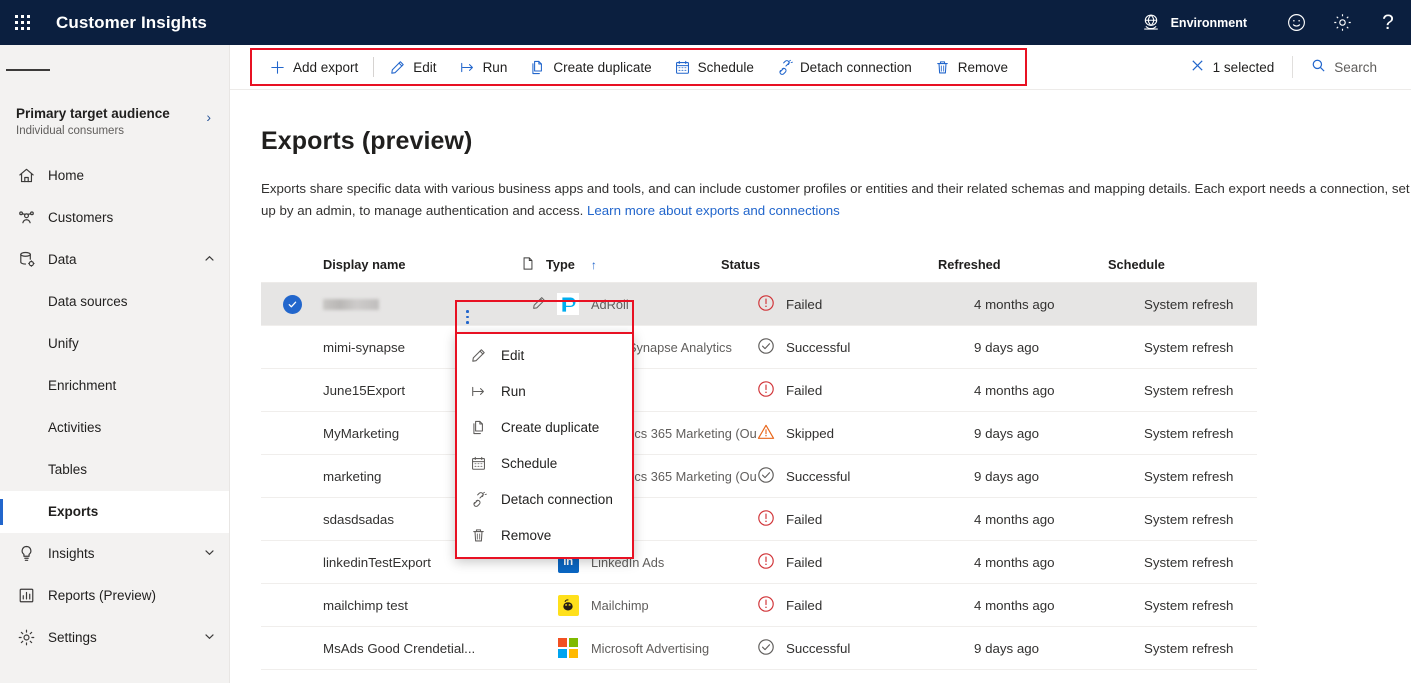  Describe the element at coordinates (621, 265) in the screenshot. I see `column-header-type: Type ↑` at that location.